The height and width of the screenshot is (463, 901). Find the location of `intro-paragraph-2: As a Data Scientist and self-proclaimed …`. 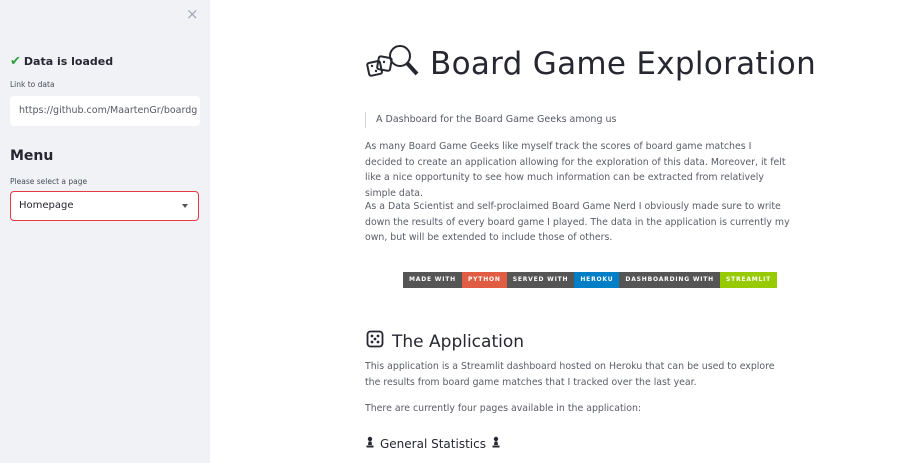

intro-paragraph-2: As a Data Scientist and self-proclaimed … is located at coordinates (577, 222).